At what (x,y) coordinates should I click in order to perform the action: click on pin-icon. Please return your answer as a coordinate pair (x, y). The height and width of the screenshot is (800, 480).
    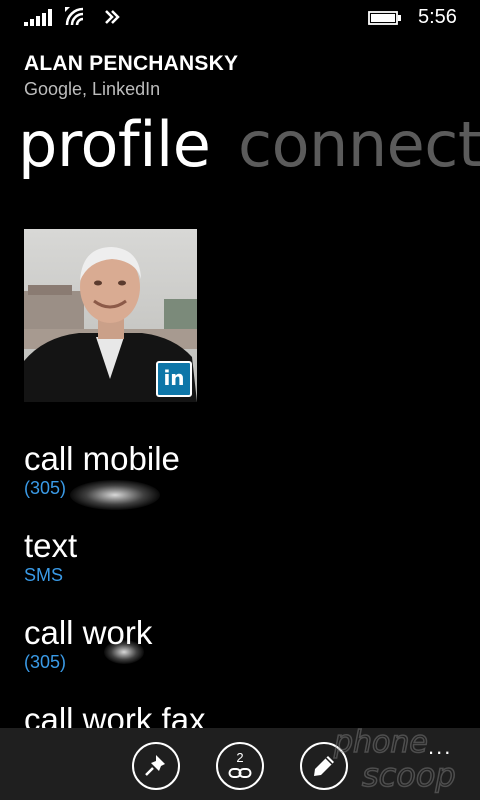
    Looking at the image, I should click on (155, 765).